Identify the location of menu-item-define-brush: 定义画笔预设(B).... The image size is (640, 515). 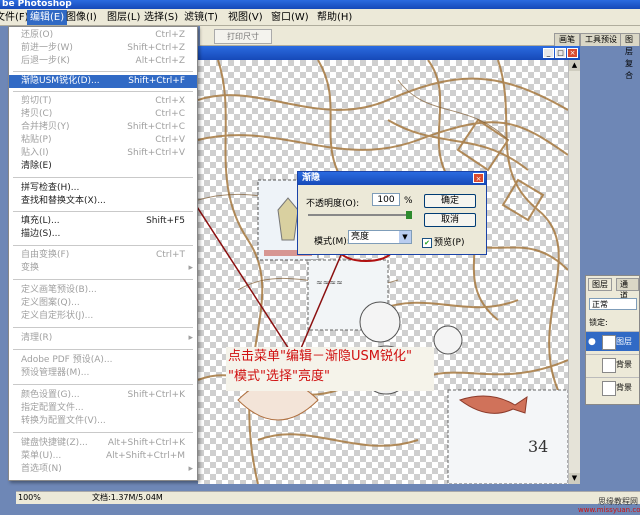
(103, 290).